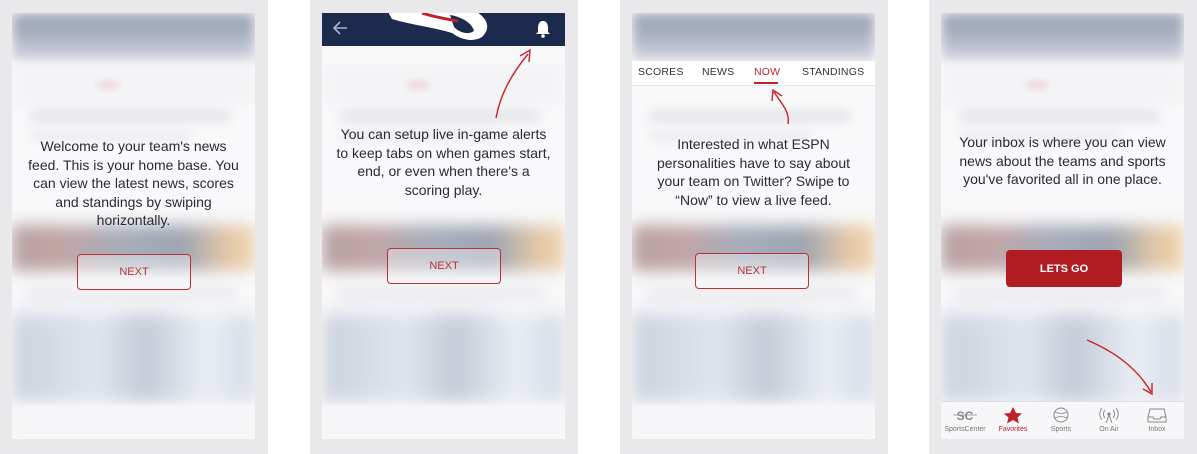  What do you see at coordinates (1013, 415) in the screenshot?
I see `star-icon` at bounding box center [1013, 415].